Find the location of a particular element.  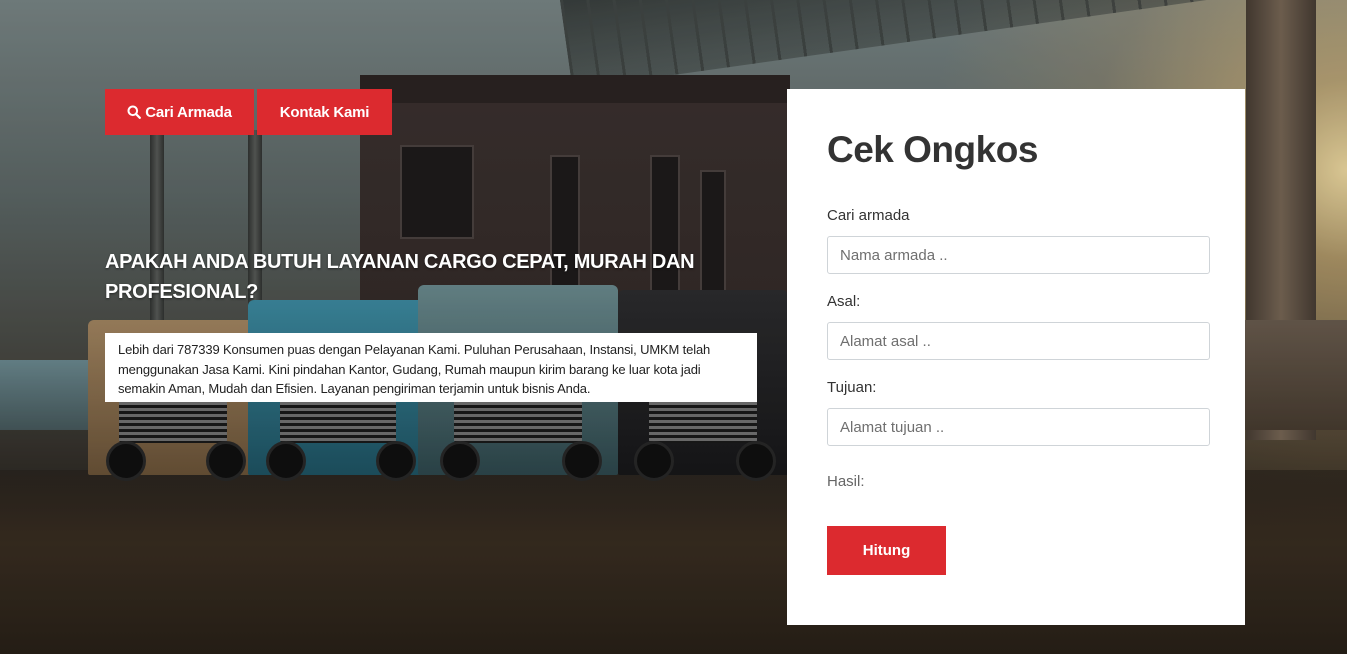

hitung-button: Hitung is located at coordinates (886, 550).